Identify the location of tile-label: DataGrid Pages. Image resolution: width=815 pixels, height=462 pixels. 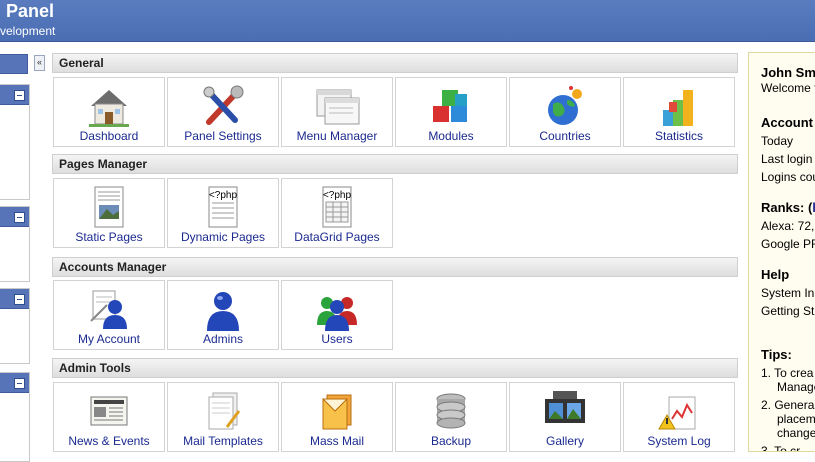
(337, 237).